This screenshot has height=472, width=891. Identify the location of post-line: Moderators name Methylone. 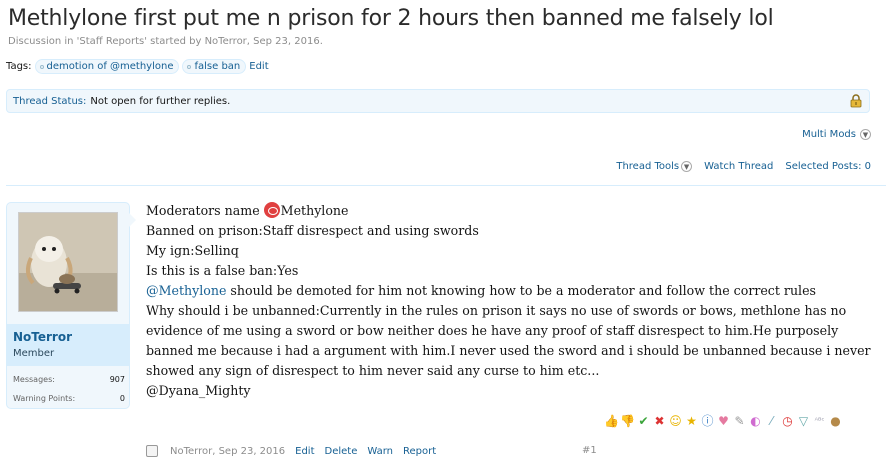
(510, 211).